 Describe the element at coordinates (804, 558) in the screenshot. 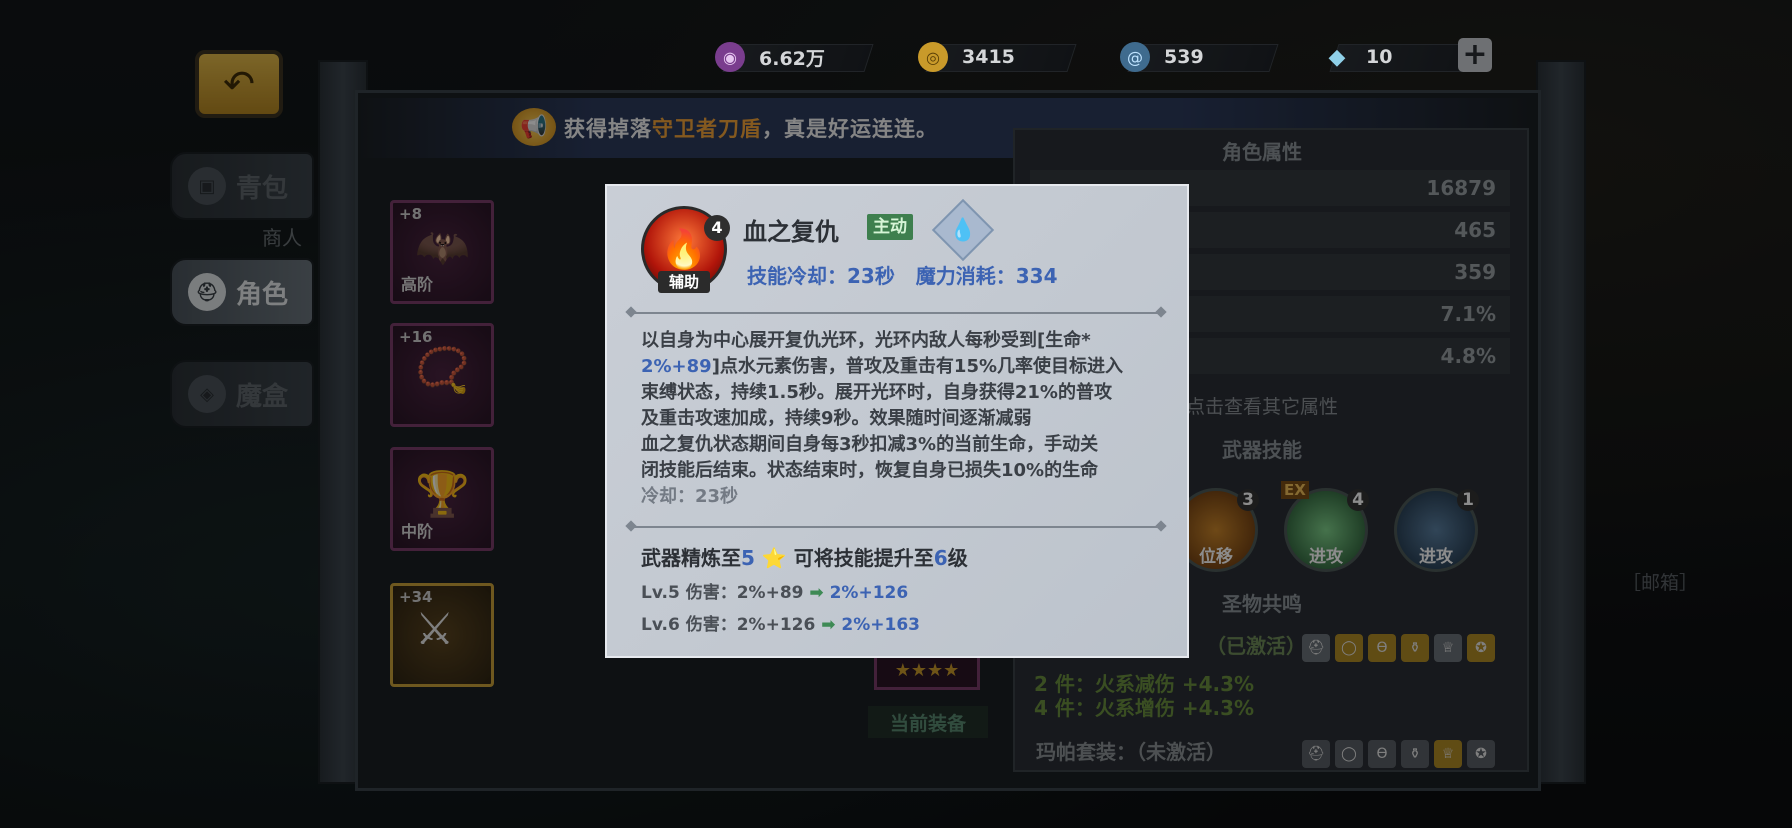

I see `refine-hint: 武器精炼至5 ⭐ 可将技能提升至6级` at that location.